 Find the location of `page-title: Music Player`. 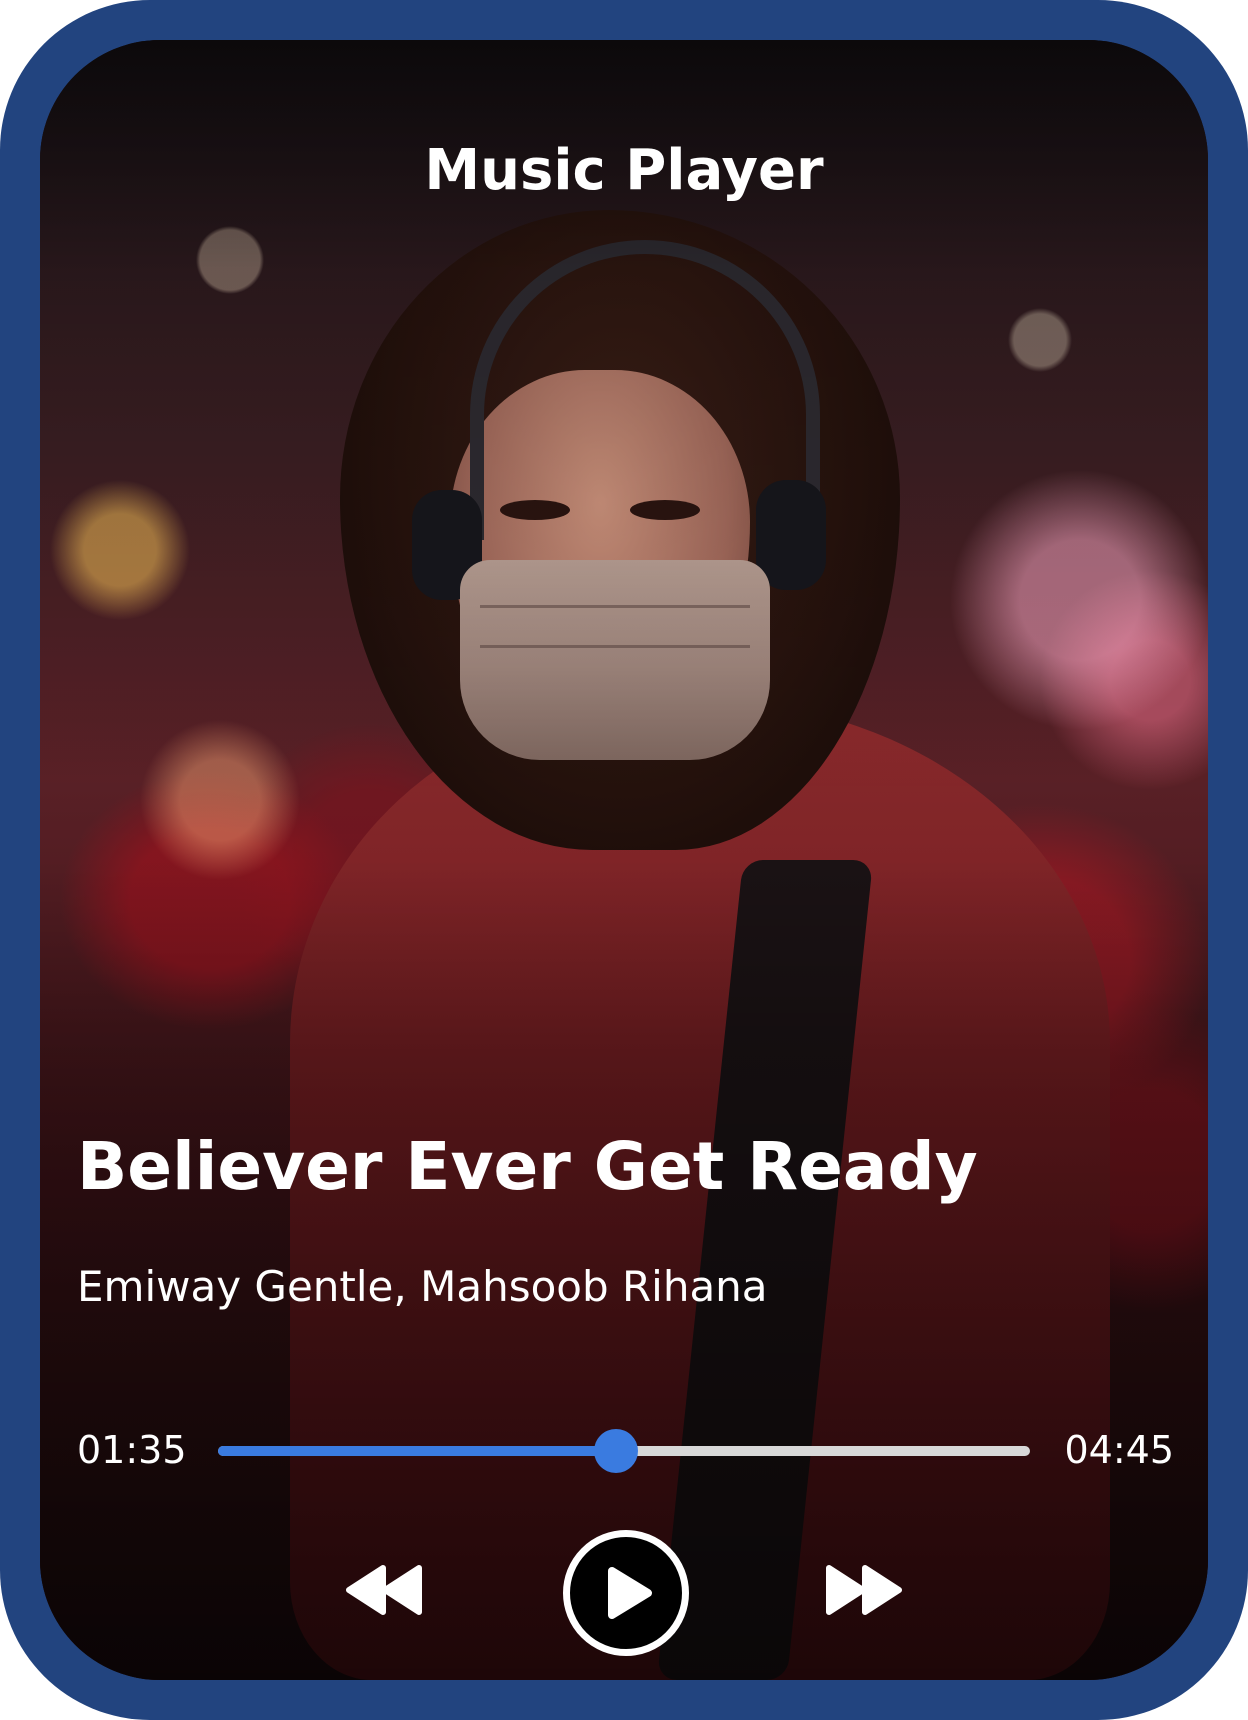

page-title: Music Player is located at coordinates (624, 170).